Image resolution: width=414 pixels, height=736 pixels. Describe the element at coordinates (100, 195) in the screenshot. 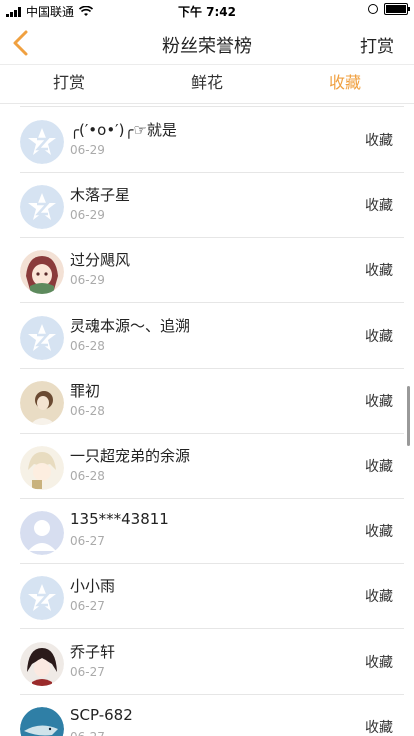

I see `fan-name: 木落子星` at that location.